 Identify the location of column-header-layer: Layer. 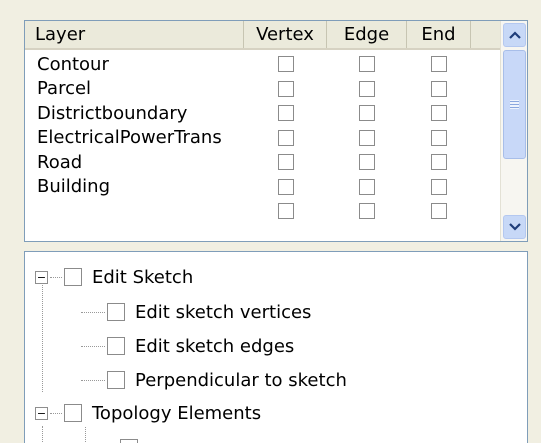
(134, 34).